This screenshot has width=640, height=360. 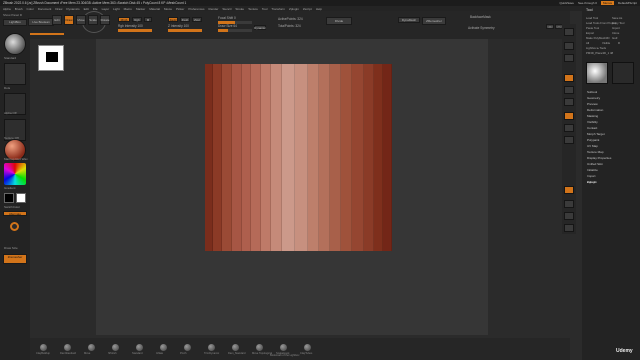 What do you see at coordinates (45, 9) in the screenshot?
I see `menu-item: Document` at bounding box center [45, 9].